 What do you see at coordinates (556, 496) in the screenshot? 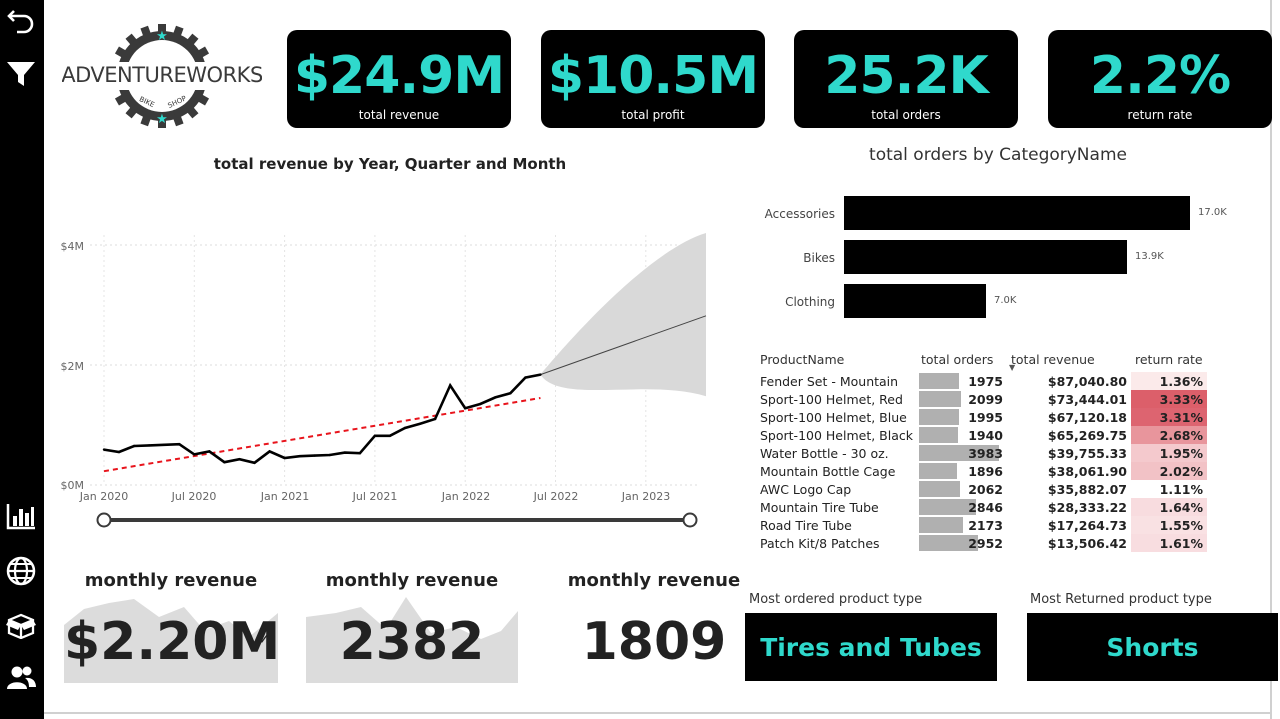
I see `x-tick-label: Jul 2022` at bounding box center [556, 496].